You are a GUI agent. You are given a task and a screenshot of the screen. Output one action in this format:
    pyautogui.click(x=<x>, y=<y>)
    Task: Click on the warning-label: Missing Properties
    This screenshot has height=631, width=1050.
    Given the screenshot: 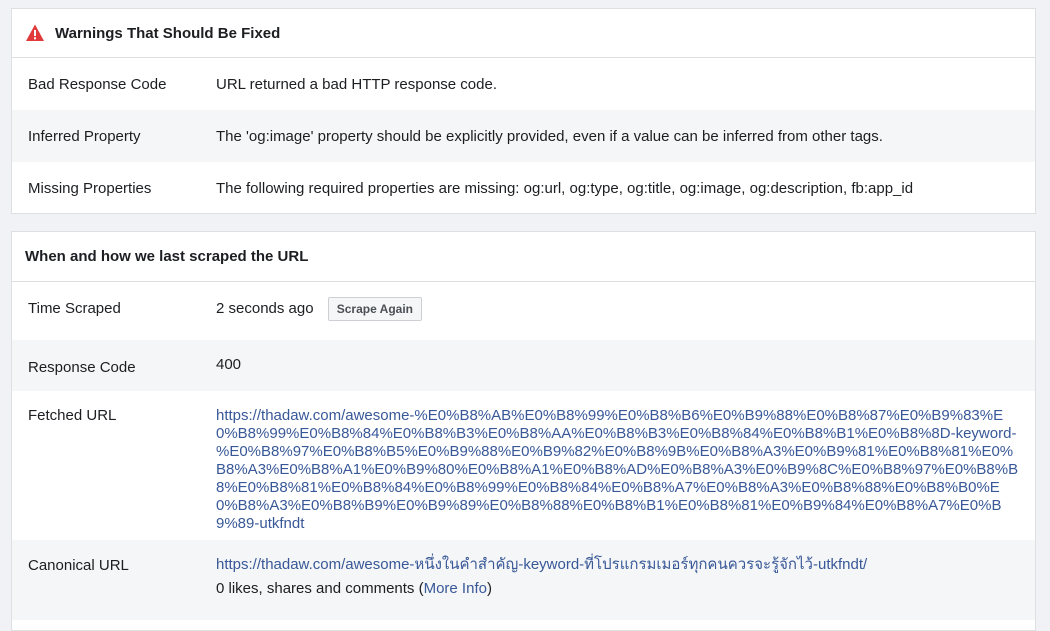 What is the action you would take?
    pyautogui.click(x=90, y=188)
    